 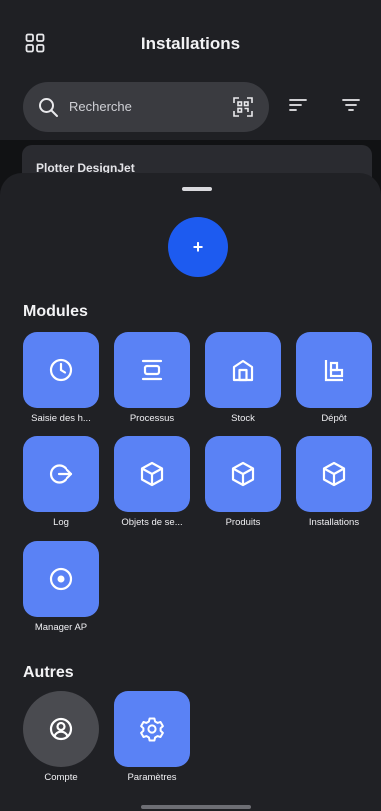 What do you see at coordinates (61, 777) in the screenshot?
I see `account-label: Compte` at bounding box center [61, 777].